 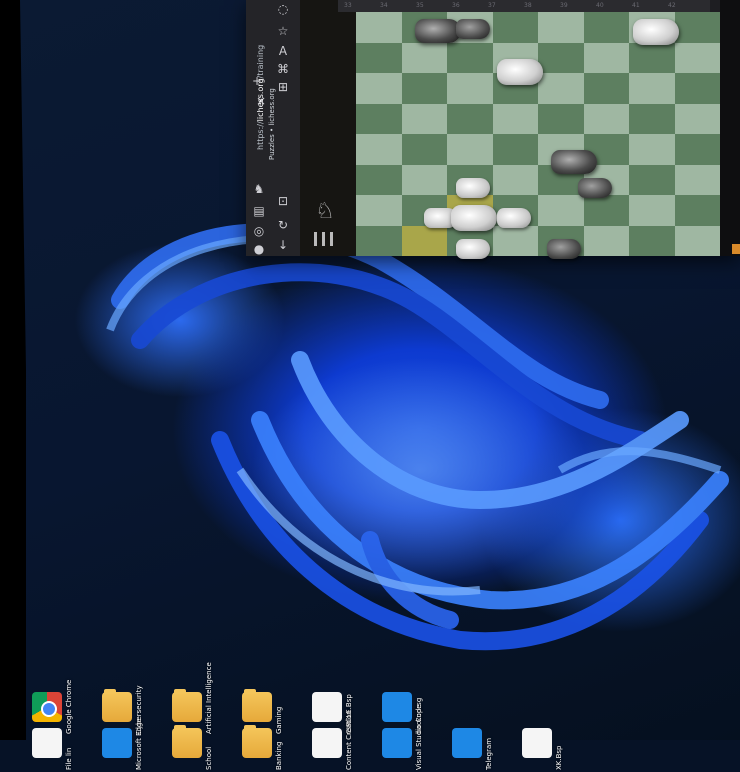 I want to click on desktop-icon-xk: XK.Bsp, so click(x=561, y=750).